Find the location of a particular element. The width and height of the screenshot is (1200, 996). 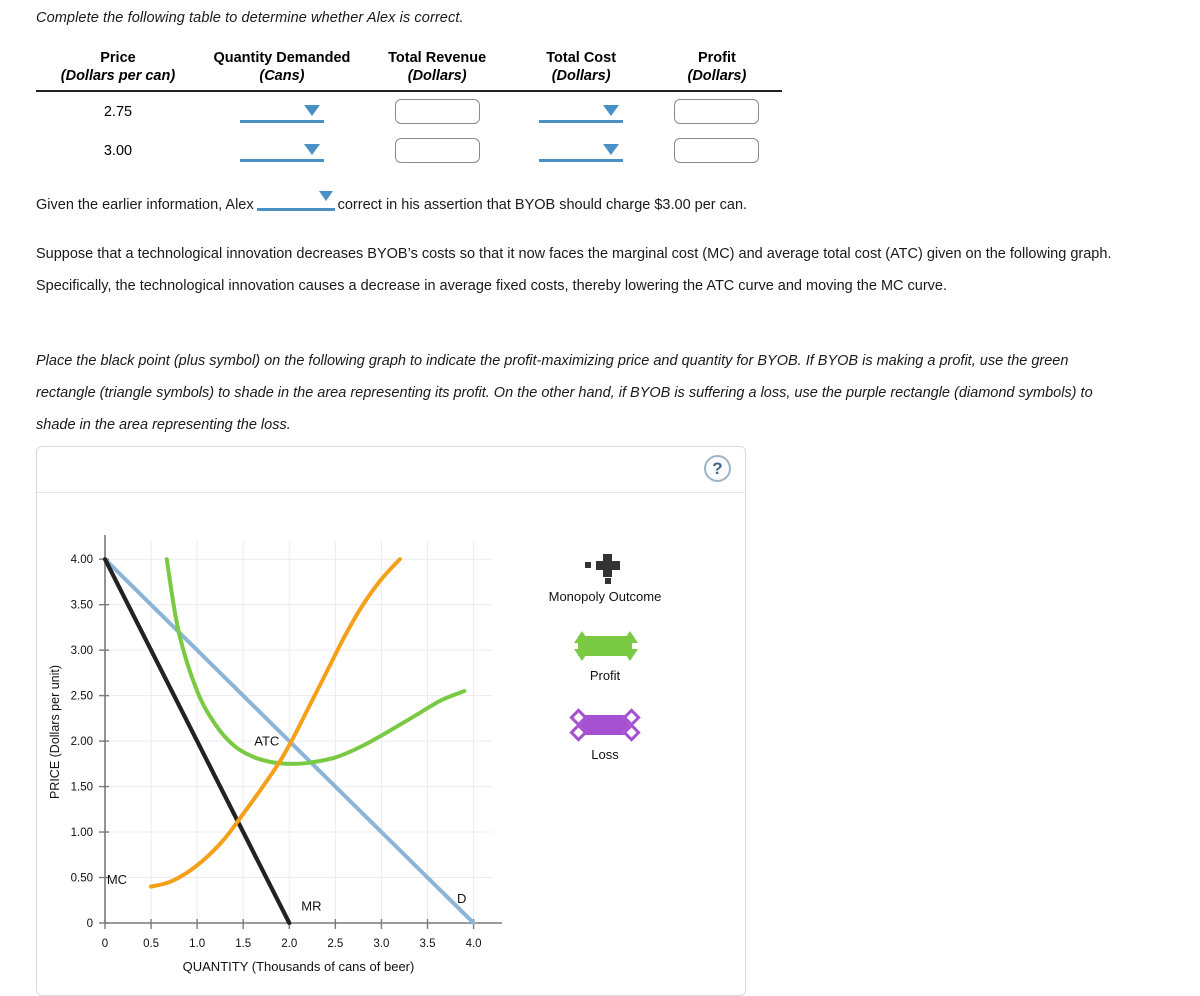

svg-text: 4.00 is located at coordinates (82, 560).